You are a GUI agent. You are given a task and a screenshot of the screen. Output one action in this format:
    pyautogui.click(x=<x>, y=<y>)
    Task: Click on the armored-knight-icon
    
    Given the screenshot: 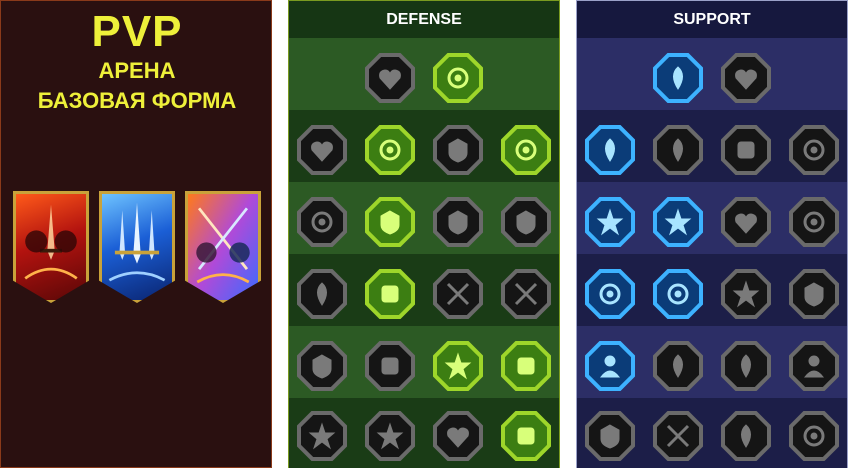 What is the action you would take?
    pyautogui.click(x=322, y=436)
    